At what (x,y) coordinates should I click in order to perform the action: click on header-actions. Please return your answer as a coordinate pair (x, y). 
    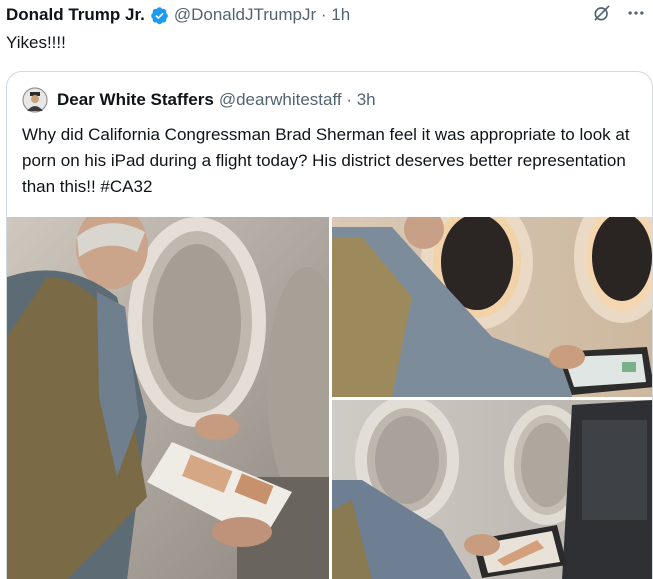
    Looking at the image, I should click on (619, 13).